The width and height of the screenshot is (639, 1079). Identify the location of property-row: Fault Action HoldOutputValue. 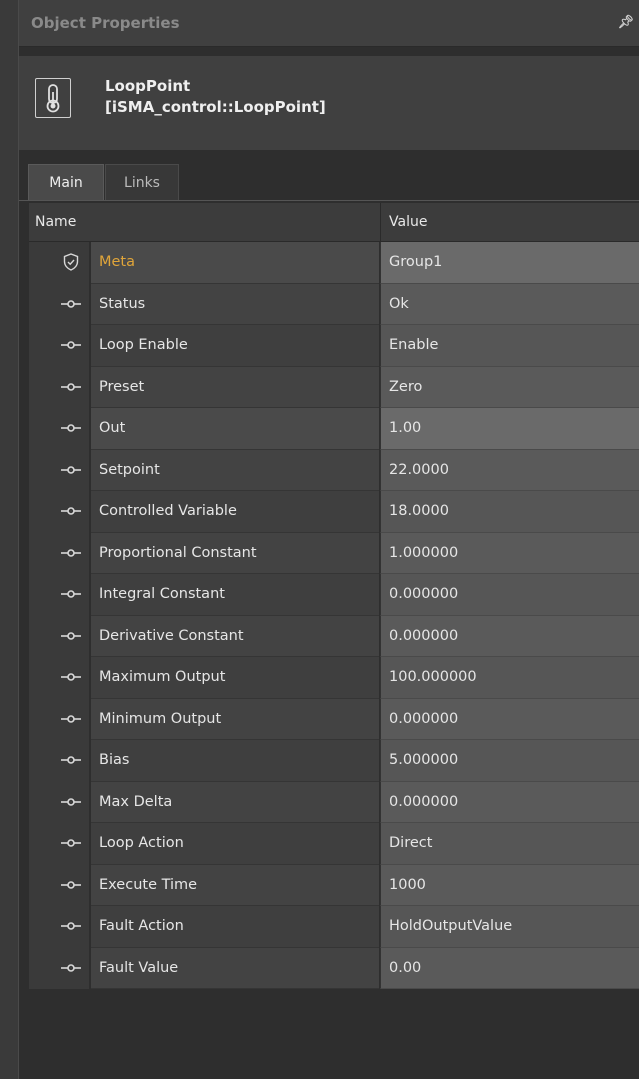
(334, 927).